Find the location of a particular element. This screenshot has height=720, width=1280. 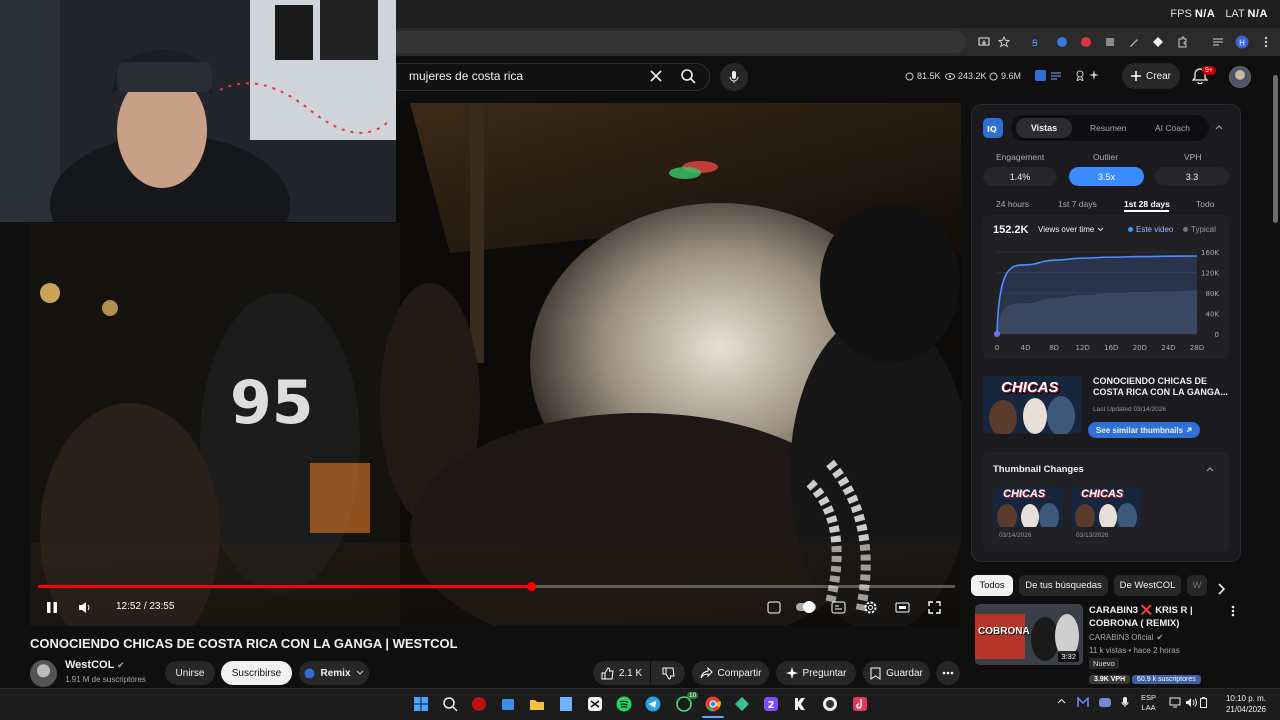

filters-next-icon is located at coordinates (1221, 589).